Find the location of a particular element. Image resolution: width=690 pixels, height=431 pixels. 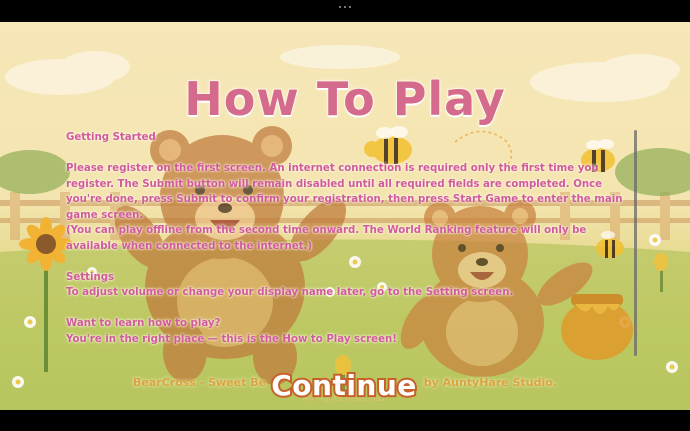

learn-heading: Want to learn how to play? is located at coordinates (143, 323).